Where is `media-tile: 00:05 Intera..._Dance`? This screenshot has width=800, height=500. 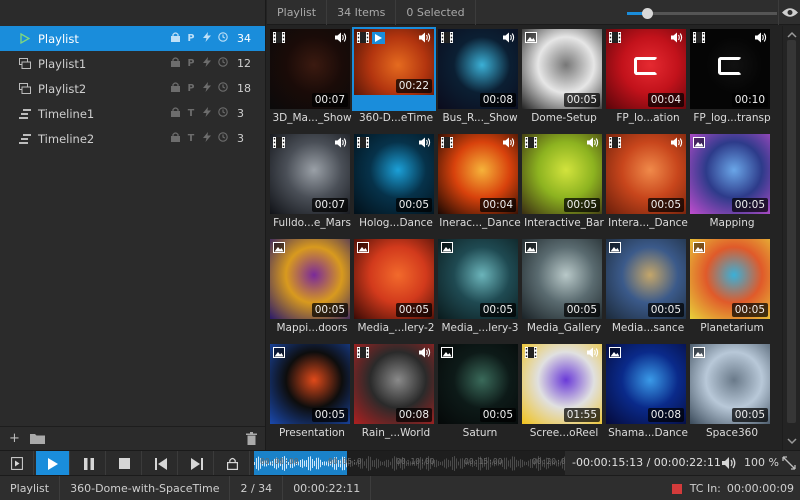 media-tile: 00:05 Intera..._Dance is located at coordinates (646, 182).